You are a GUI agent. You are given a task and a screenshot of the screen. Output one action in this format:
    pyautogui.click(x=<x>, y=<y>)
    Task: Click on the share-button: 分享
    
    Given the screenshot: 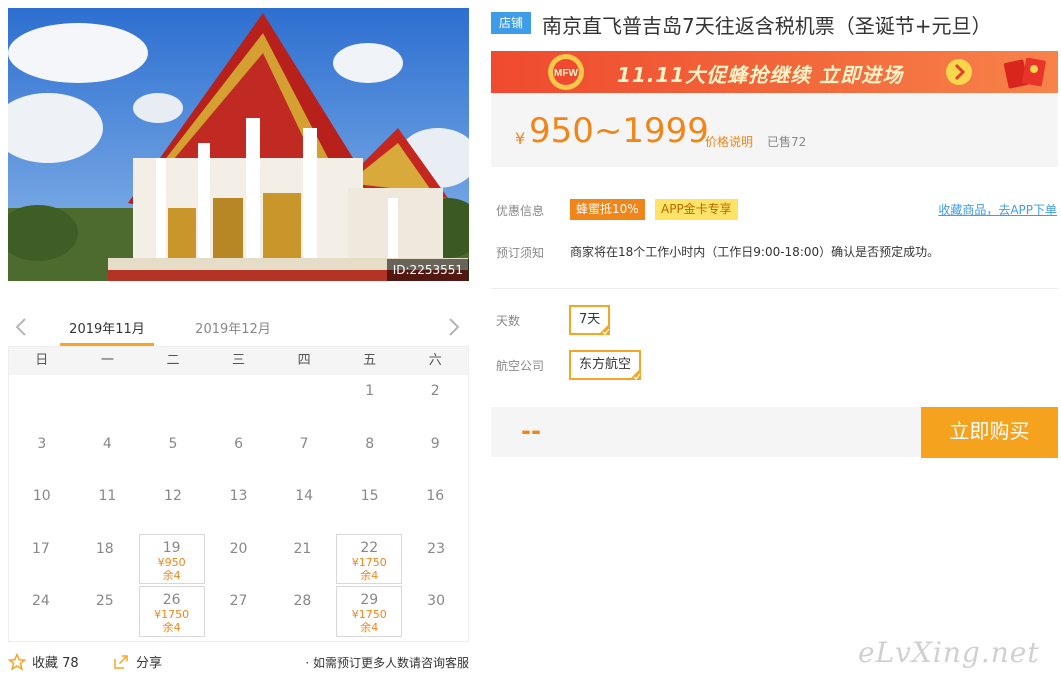 What is the action you would take?
    pyautogui.click(x=137, y=661)
    